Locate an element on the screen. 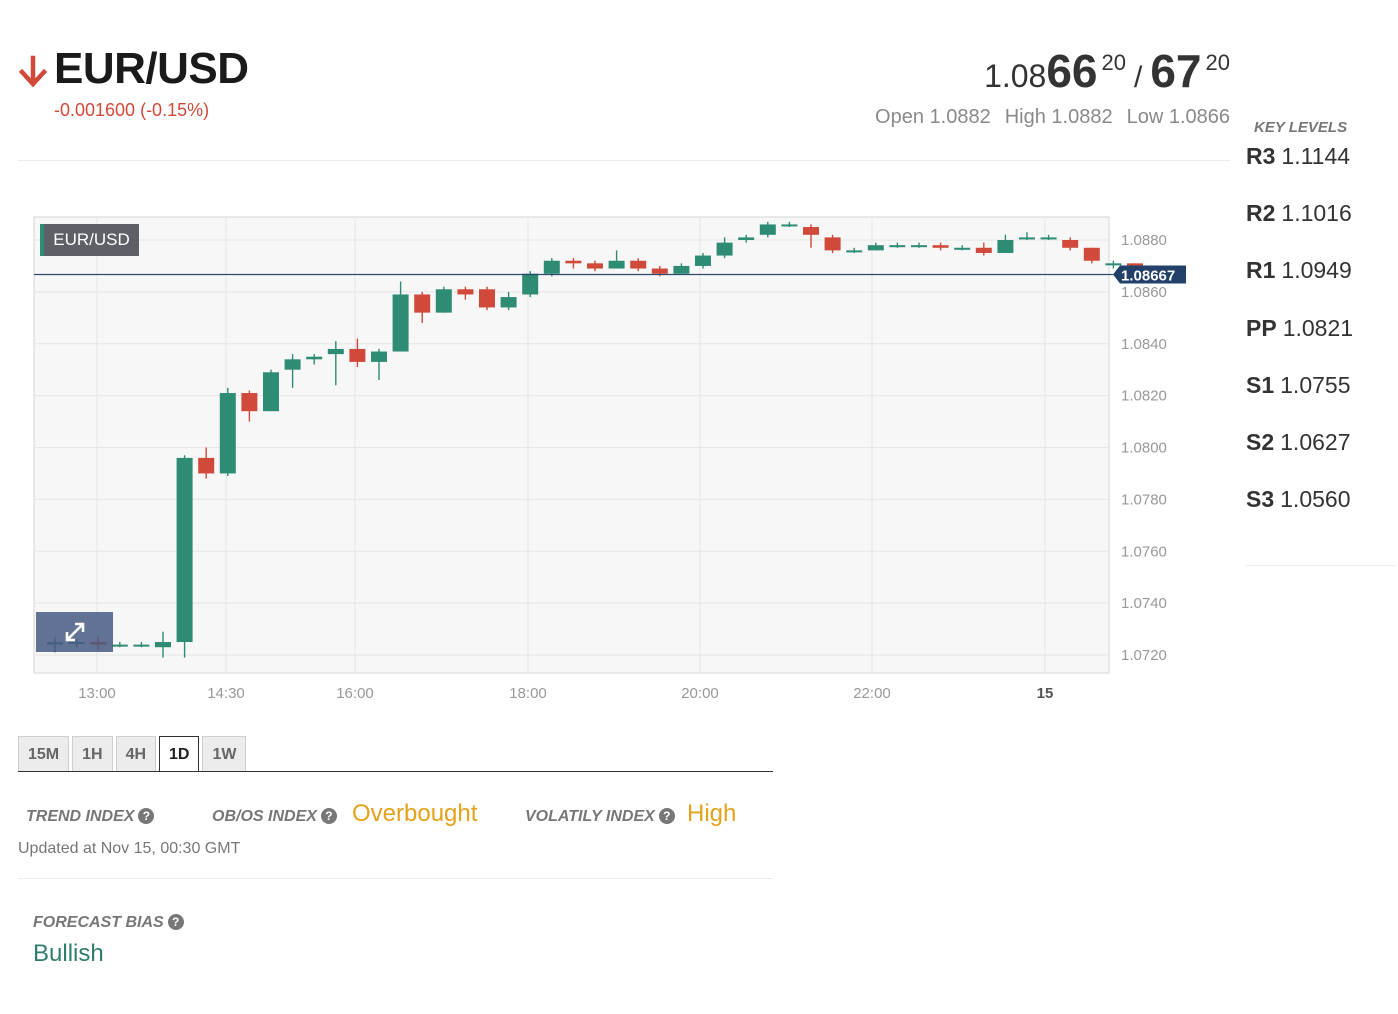  key-level-pp: PP 1.0821 is located at coordinates (1299, 328).